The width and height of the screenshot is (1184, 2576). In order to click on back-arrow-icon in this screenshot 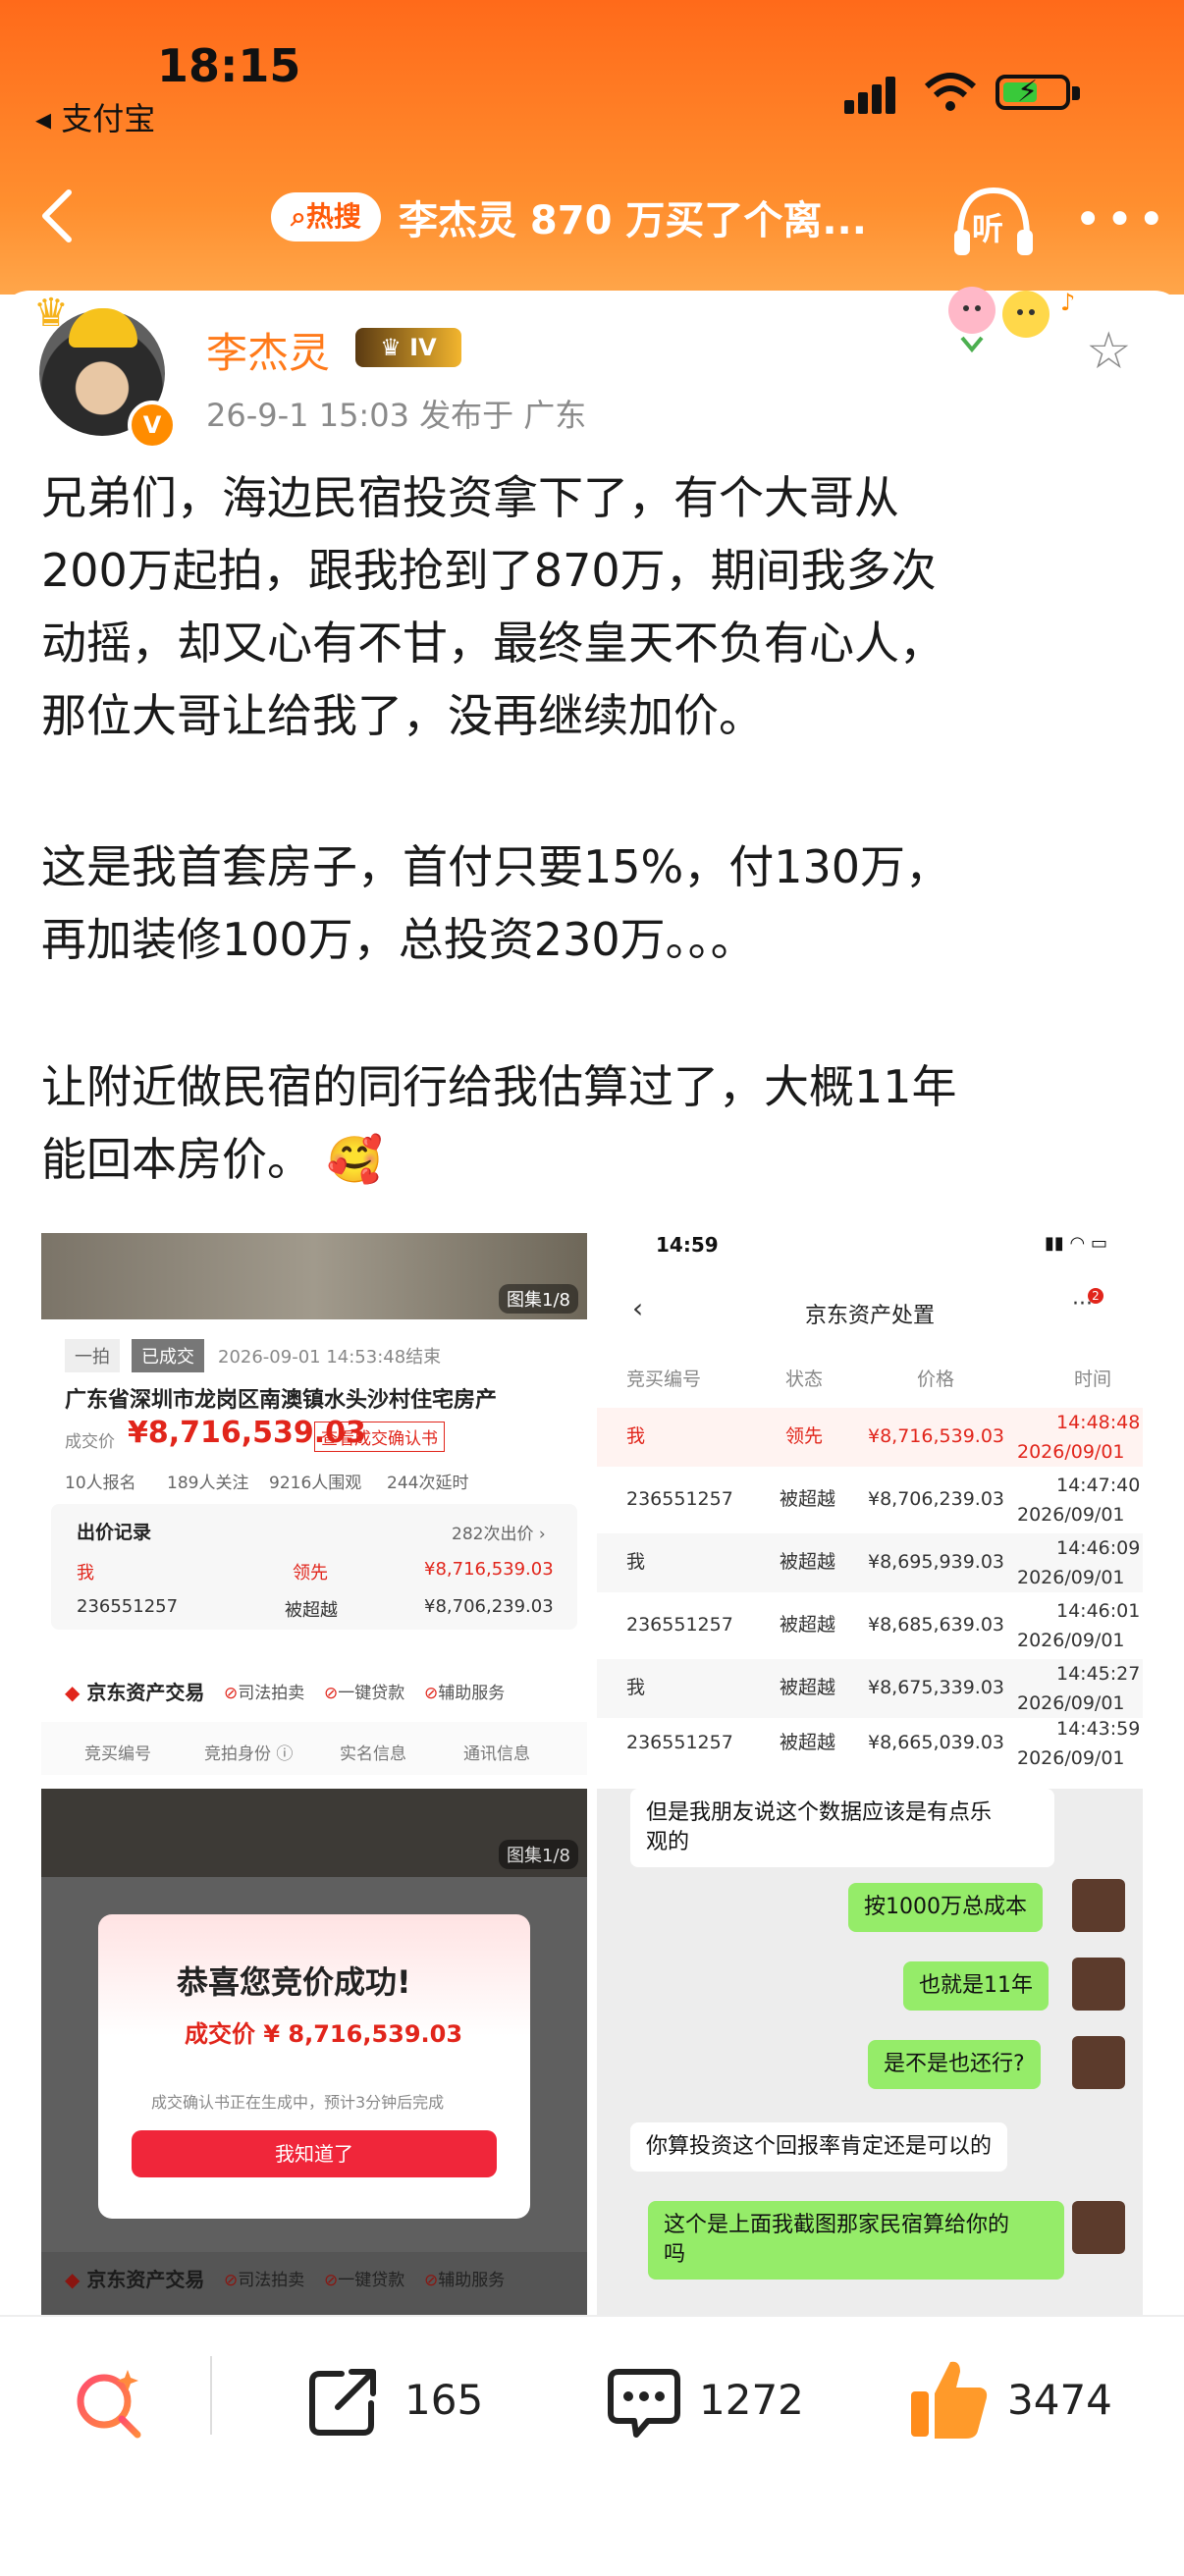, I will do `click(59, 216)`.